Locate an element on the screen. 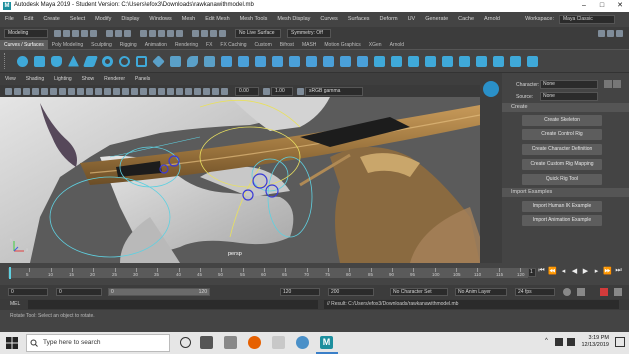 Image resolution: width=629 pixels, height=354 pixels. live-surface-field: No Live Surface is located at coordinates (258, 33).